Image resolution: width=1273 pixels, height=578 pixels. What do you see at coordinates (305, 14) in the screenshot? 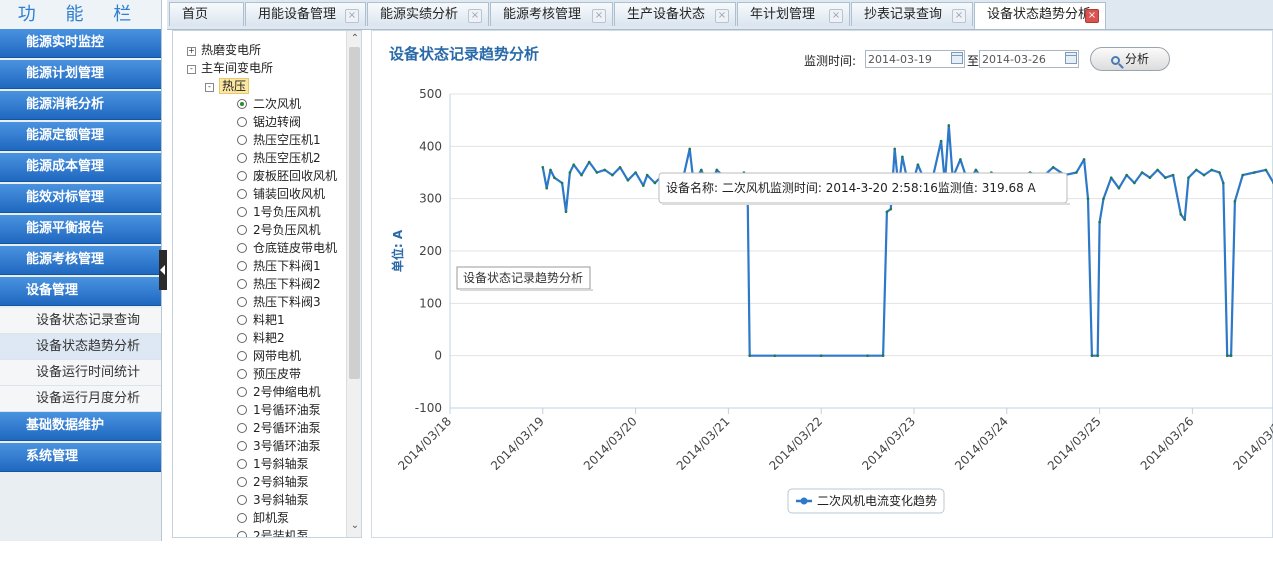
I see `tab-2: 用能设备管理 ×` at bounding box center [305, 14].